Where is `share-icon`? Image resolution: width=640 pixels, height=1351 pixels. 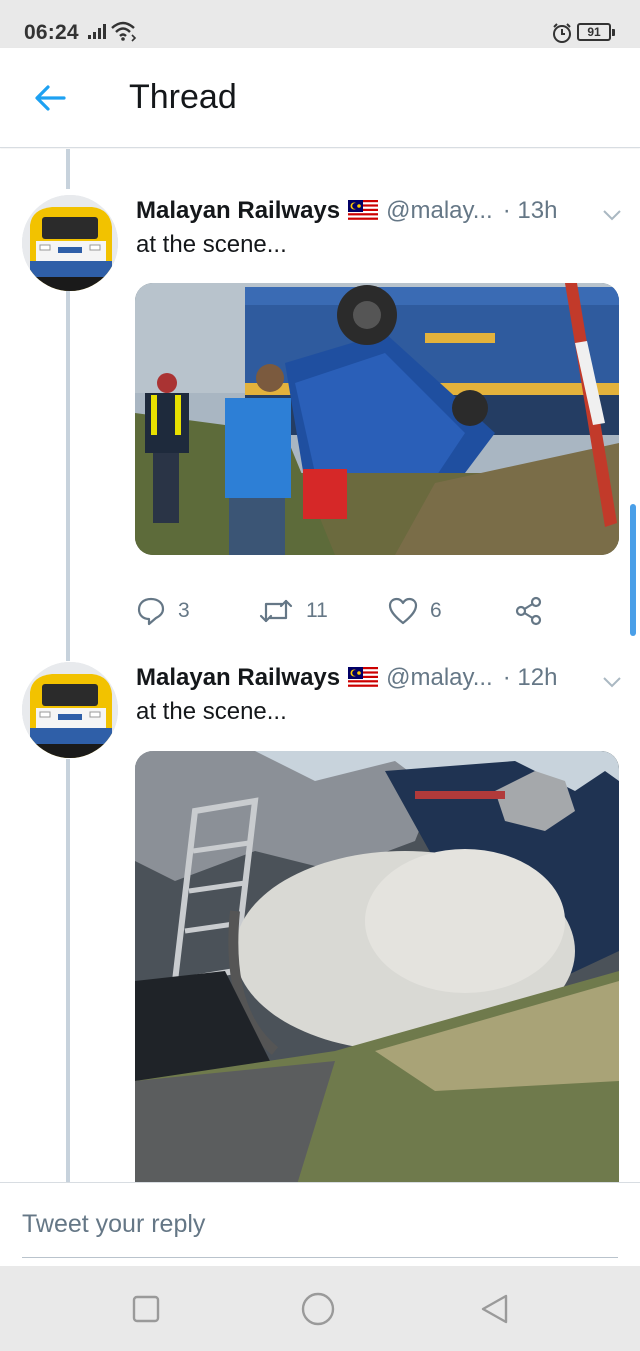 share-icon is located at coordinates (528, 611).